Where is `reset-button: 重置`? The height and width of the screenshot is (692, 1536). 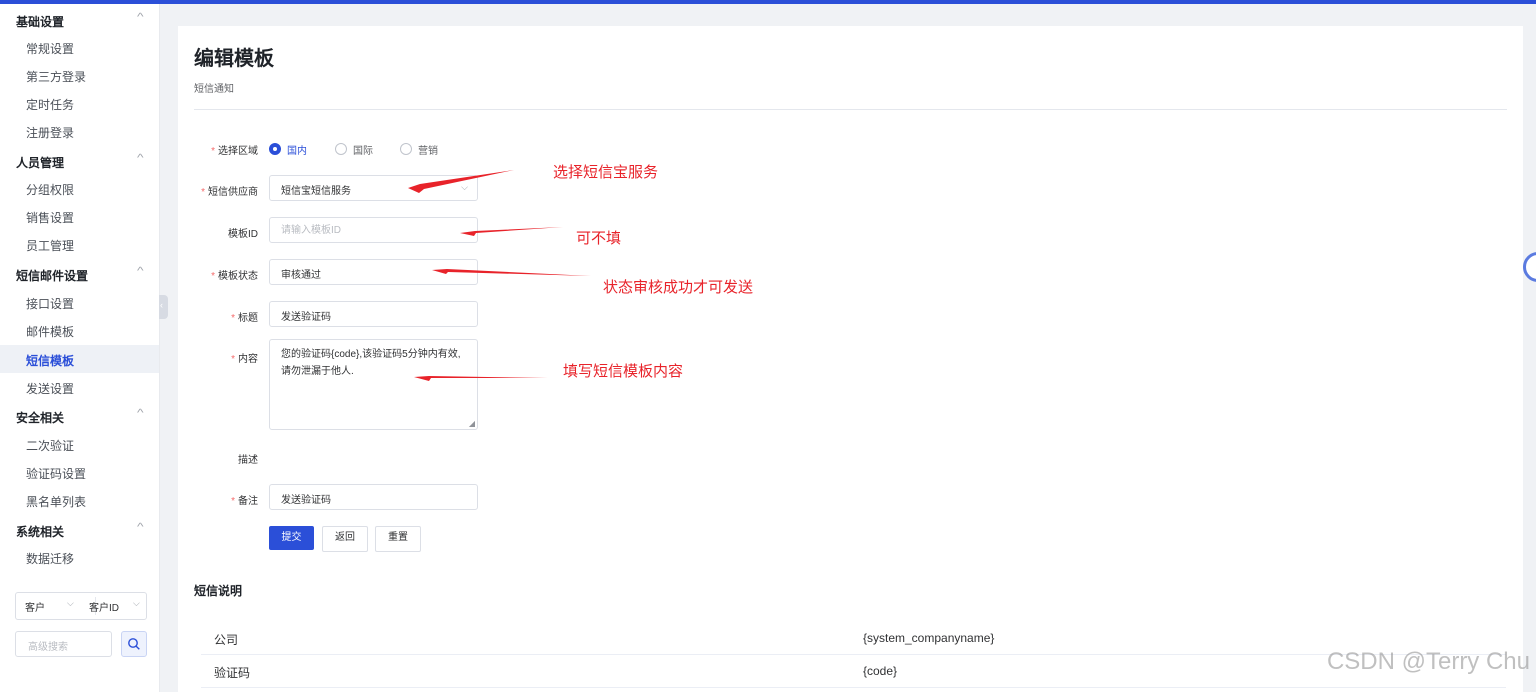
reset-button: 重置 is located at coordinates (398, 539).